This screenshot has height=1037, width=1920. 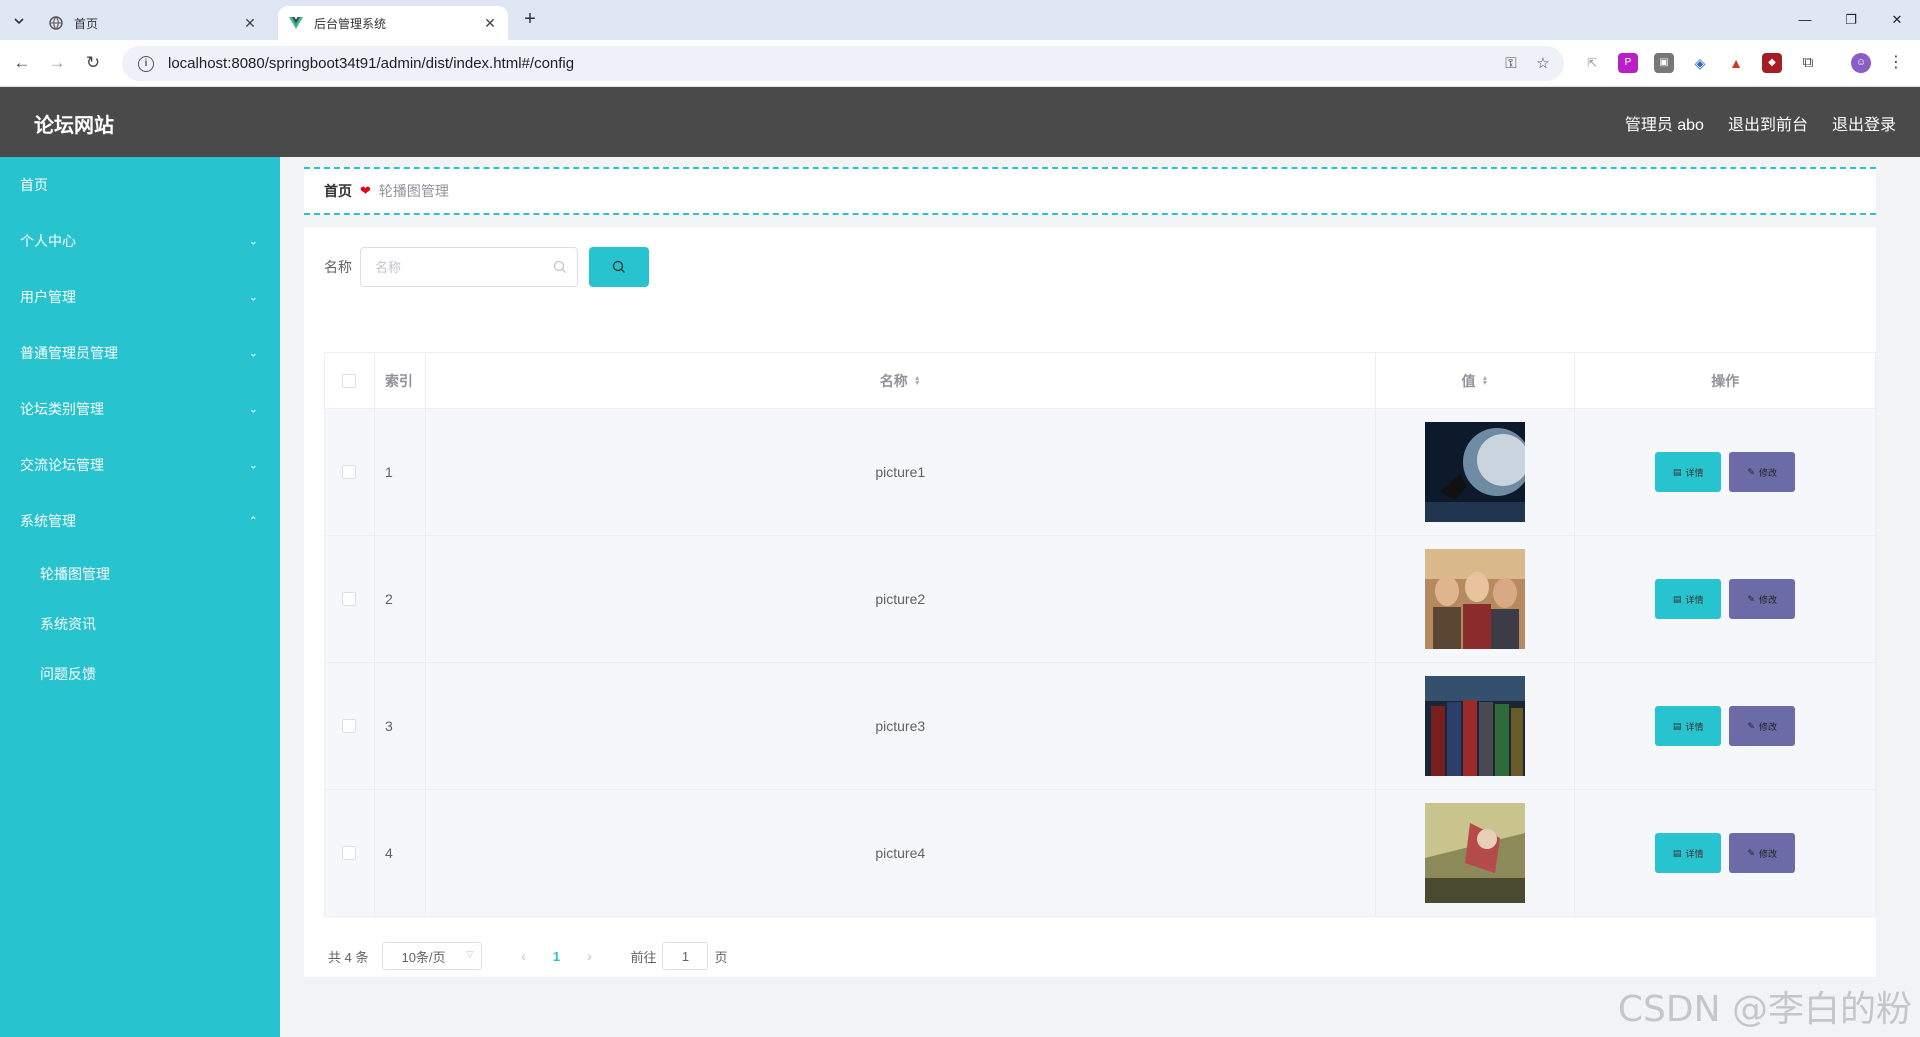 What do you see at coordinates (1700, 63) in the screenshot?
I see `extension-layers-icon: ◈` at bounding box center [1700, 63].